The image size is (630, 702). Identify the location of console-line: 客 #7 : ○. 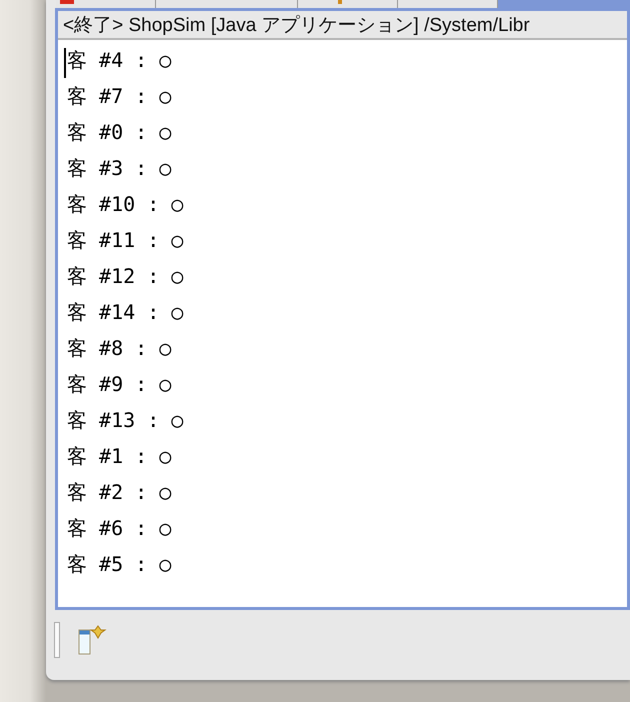
(119, 96).